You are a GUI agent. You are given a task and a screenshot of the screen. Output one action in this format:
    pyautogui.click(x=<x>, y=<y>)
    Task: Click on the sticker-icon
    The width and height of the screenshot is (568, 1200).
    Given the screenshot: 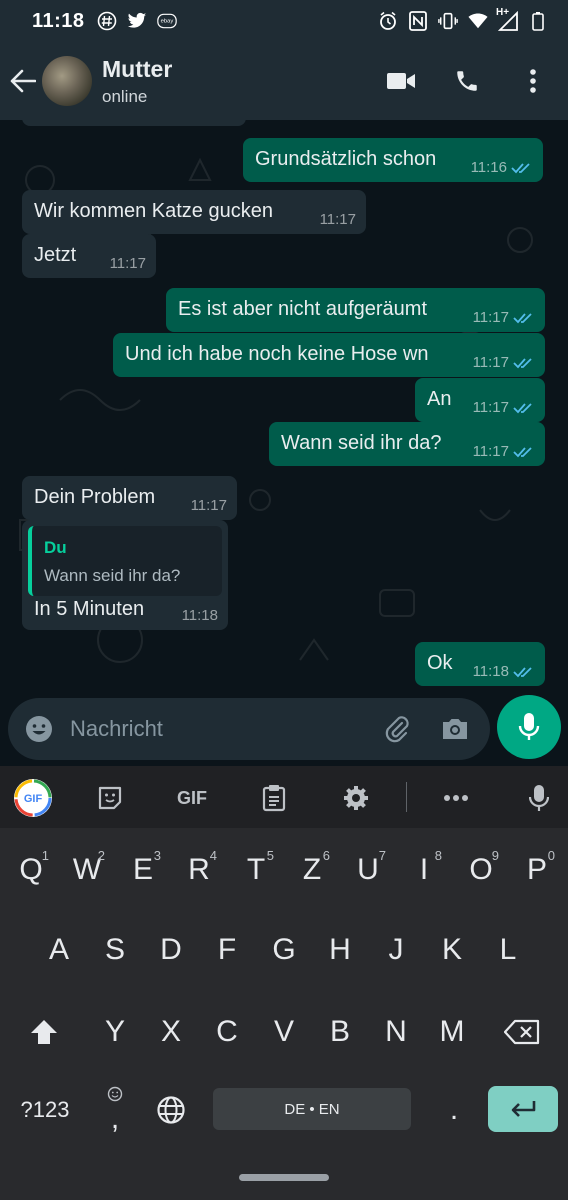 What is the action you would take?
    pyautogui.click(x=110, y=798)
    